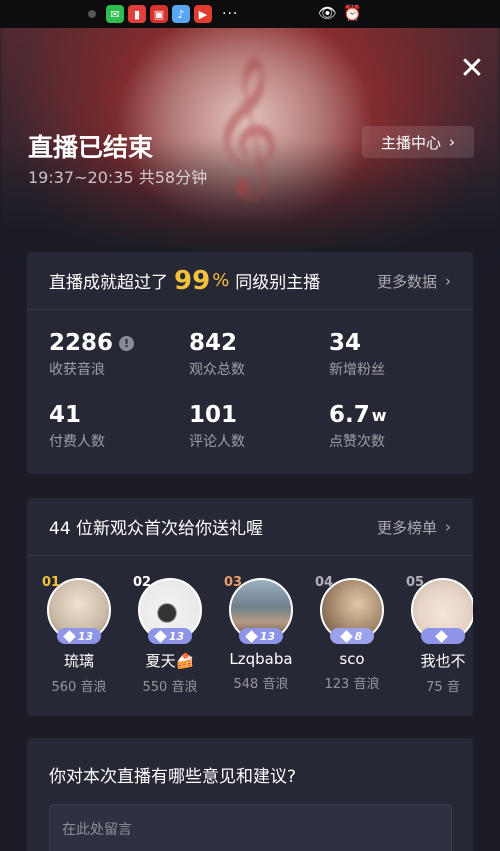 This screenshot has width=500, height=851. Describe the element at coordinates (81, 343) in the screenshot. I see `stat-value: 2286` at that location.